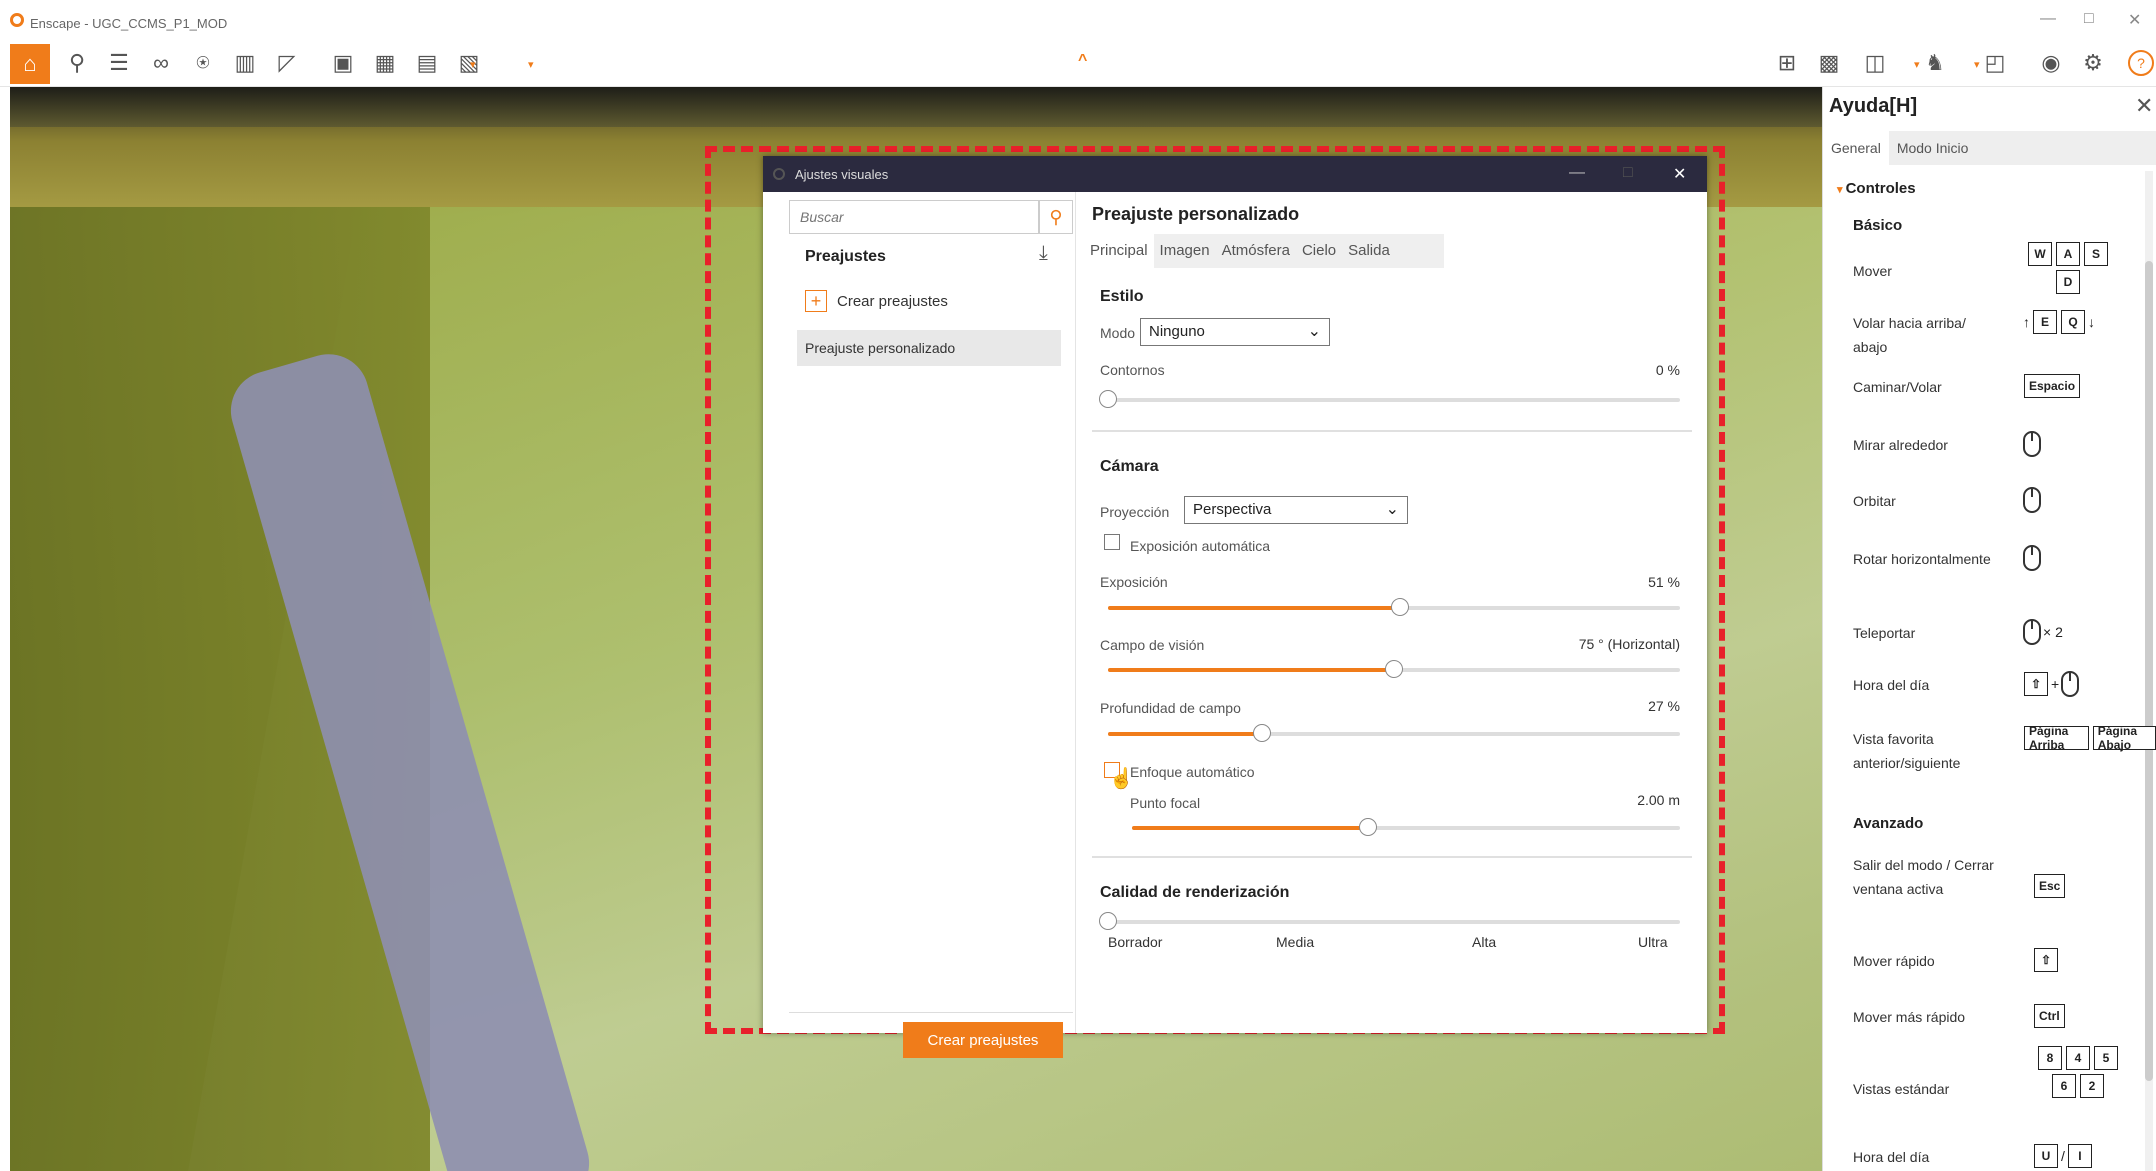 The width and height of the screenshot is (2156, 1171). Describe the element at coordinates (1108, 399) in the screenshot. I see `contours-slider-thumb` at that location.